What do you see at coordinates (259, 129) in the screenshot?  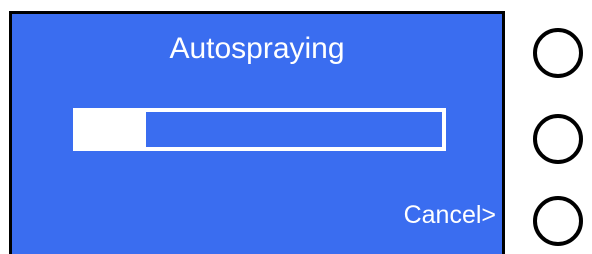 I see `progress-bar` at bounding box center [259, 129].